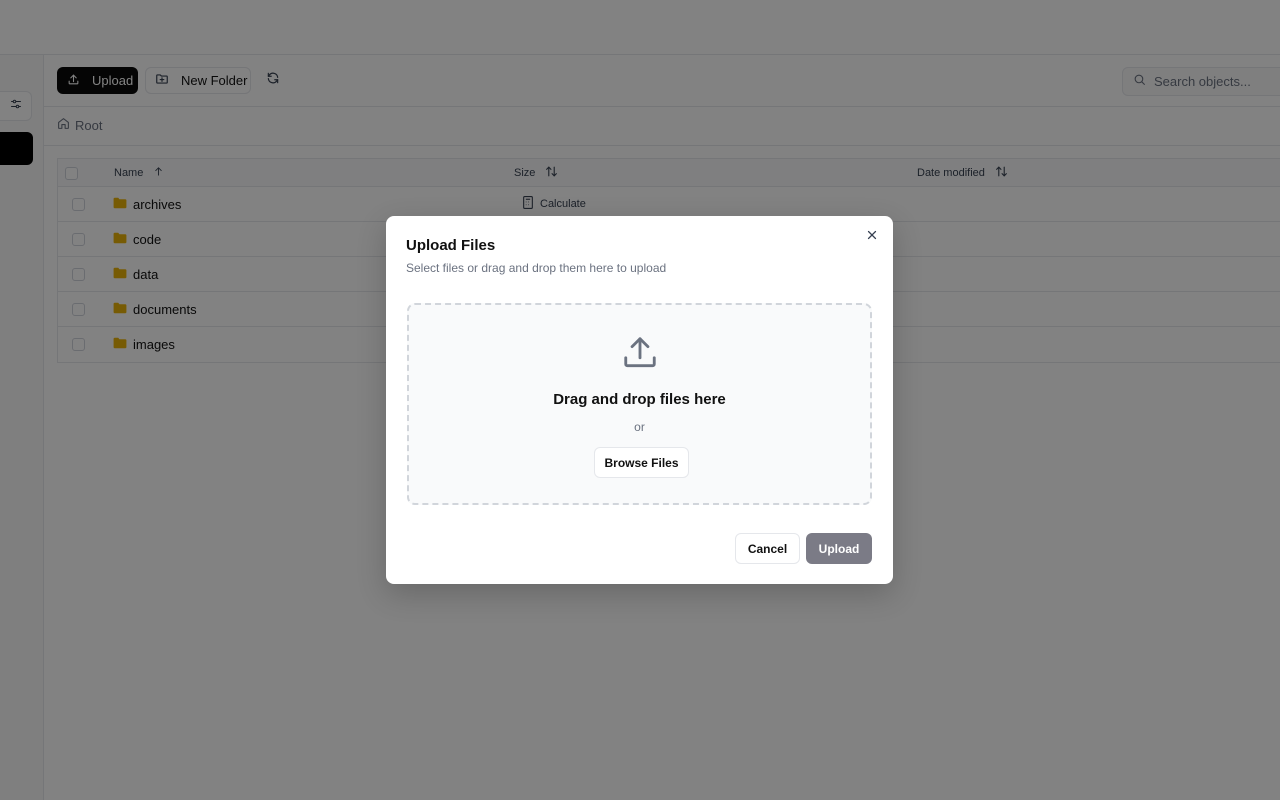 The image size is (1280, 800). I want to click on upload-submit-button: Upload, so click(839, 548).